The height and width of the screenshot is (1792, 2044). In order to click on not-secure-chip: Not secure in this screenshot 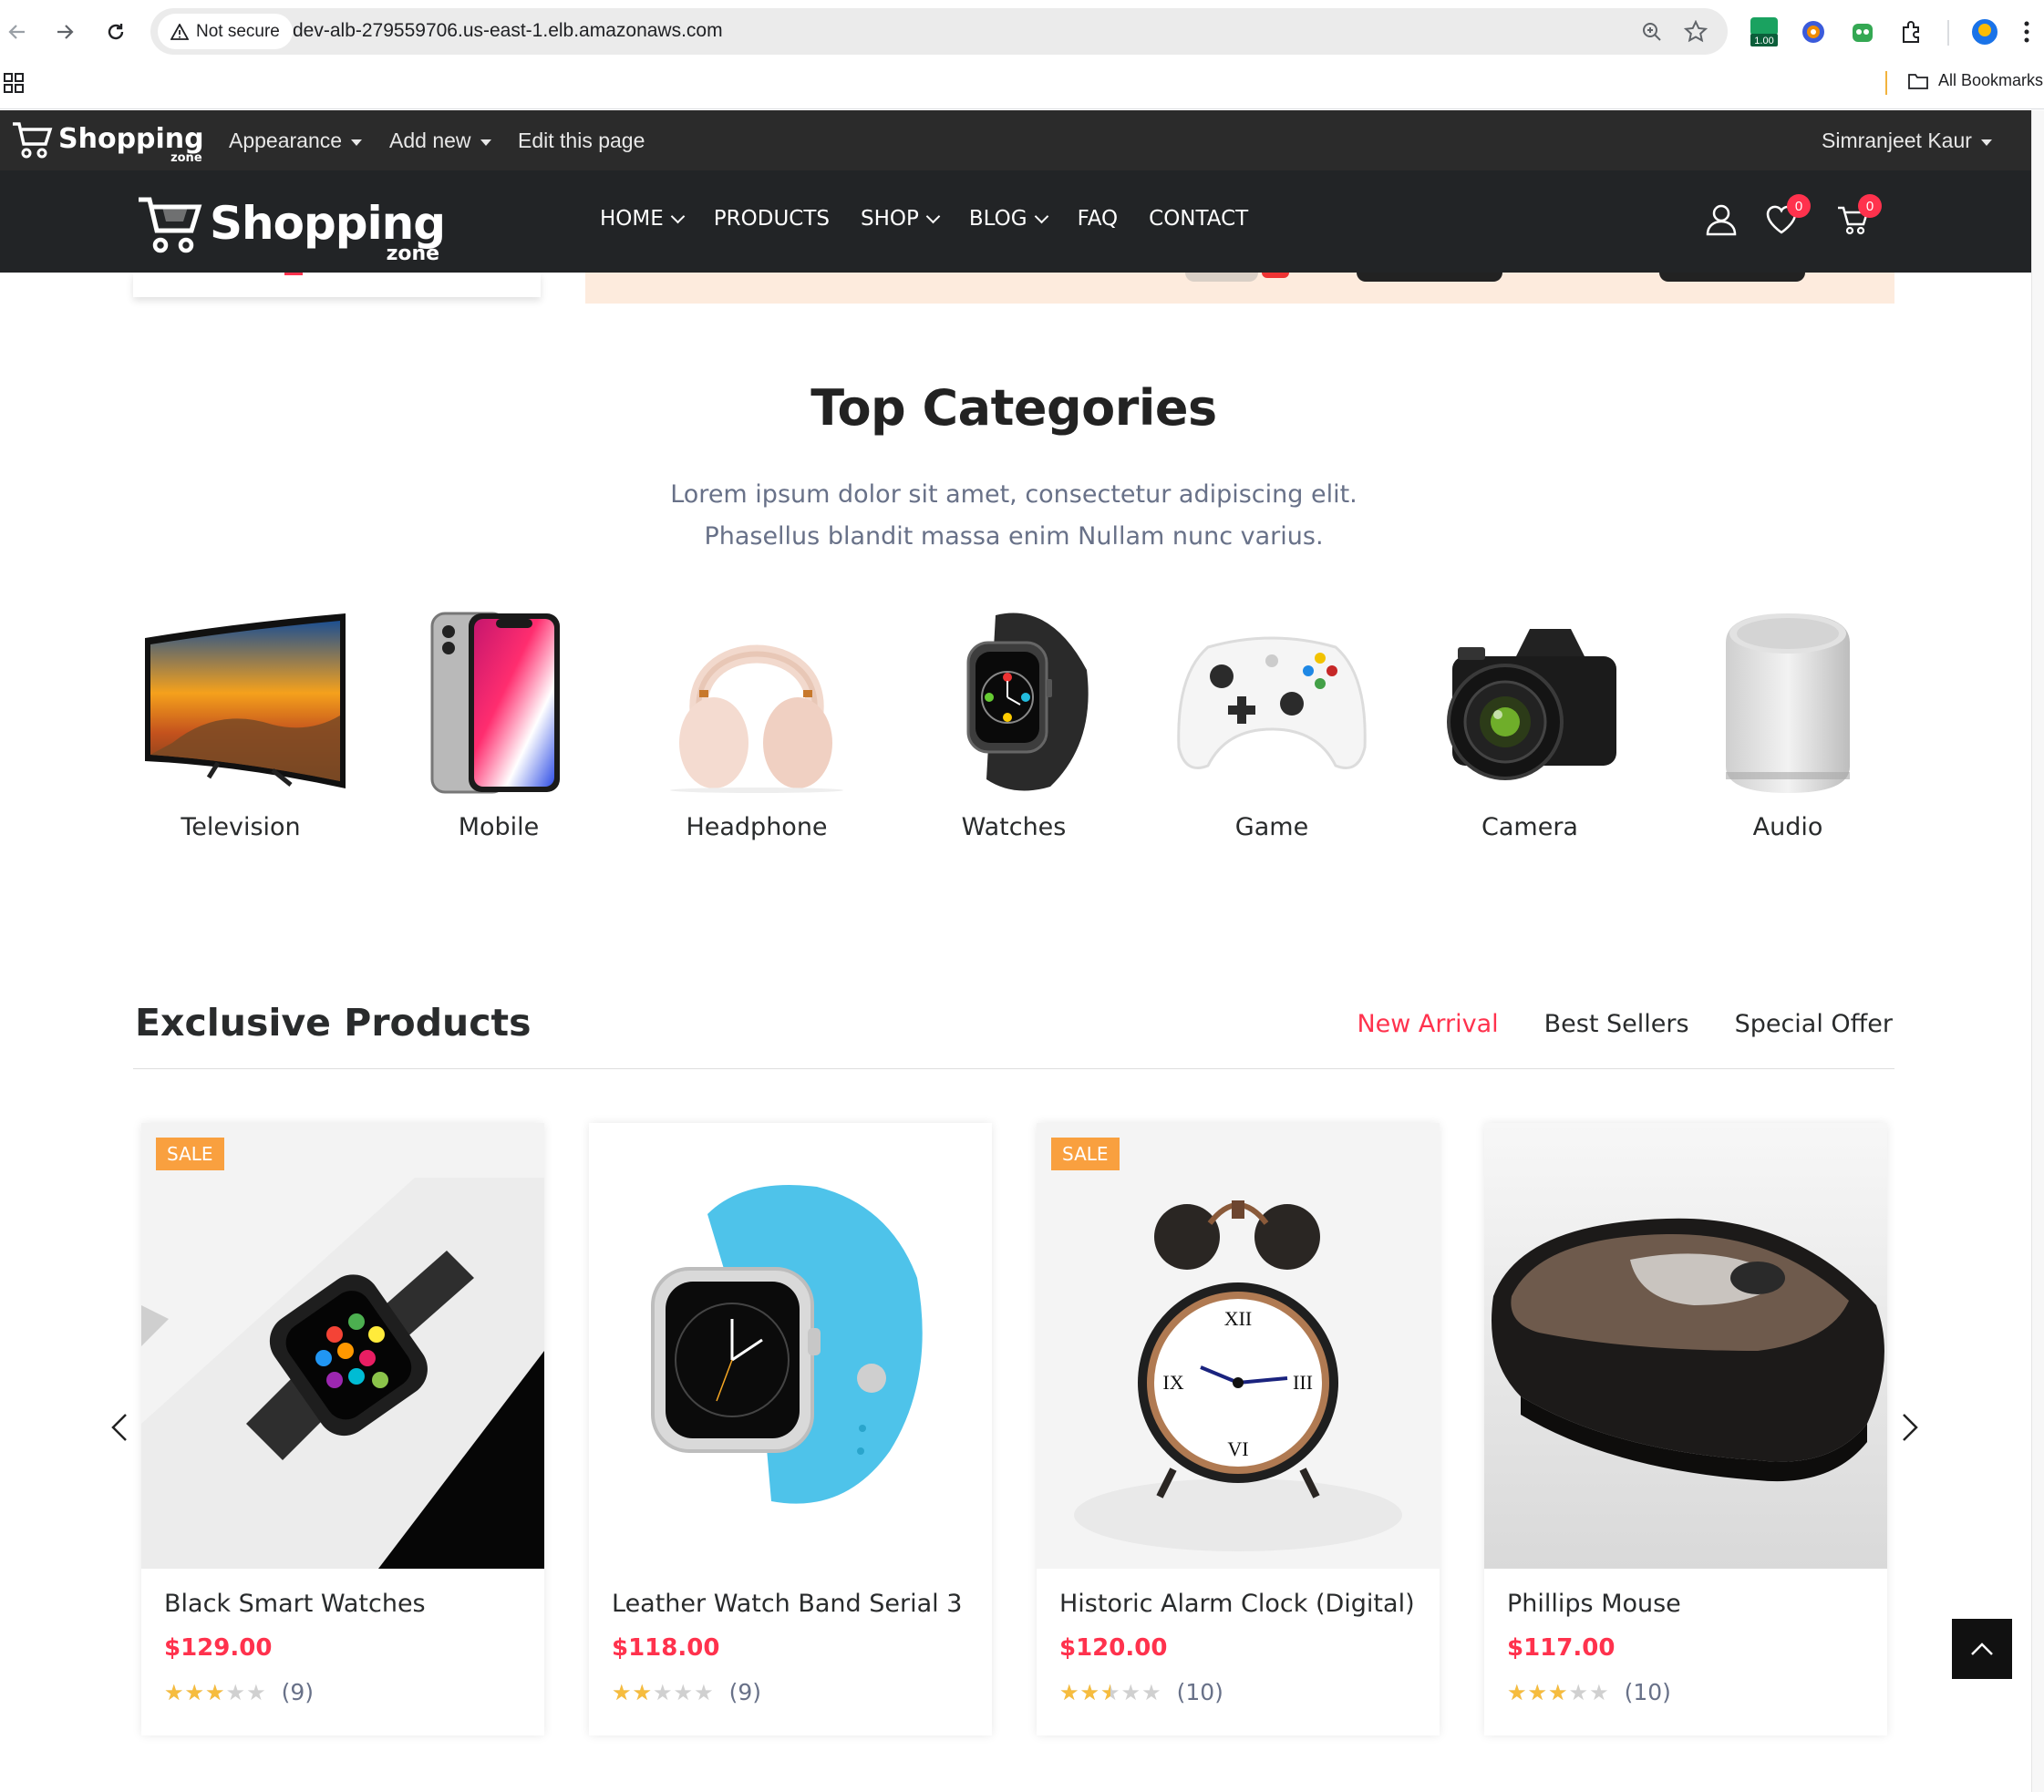, I will do `click(225, 31)`.